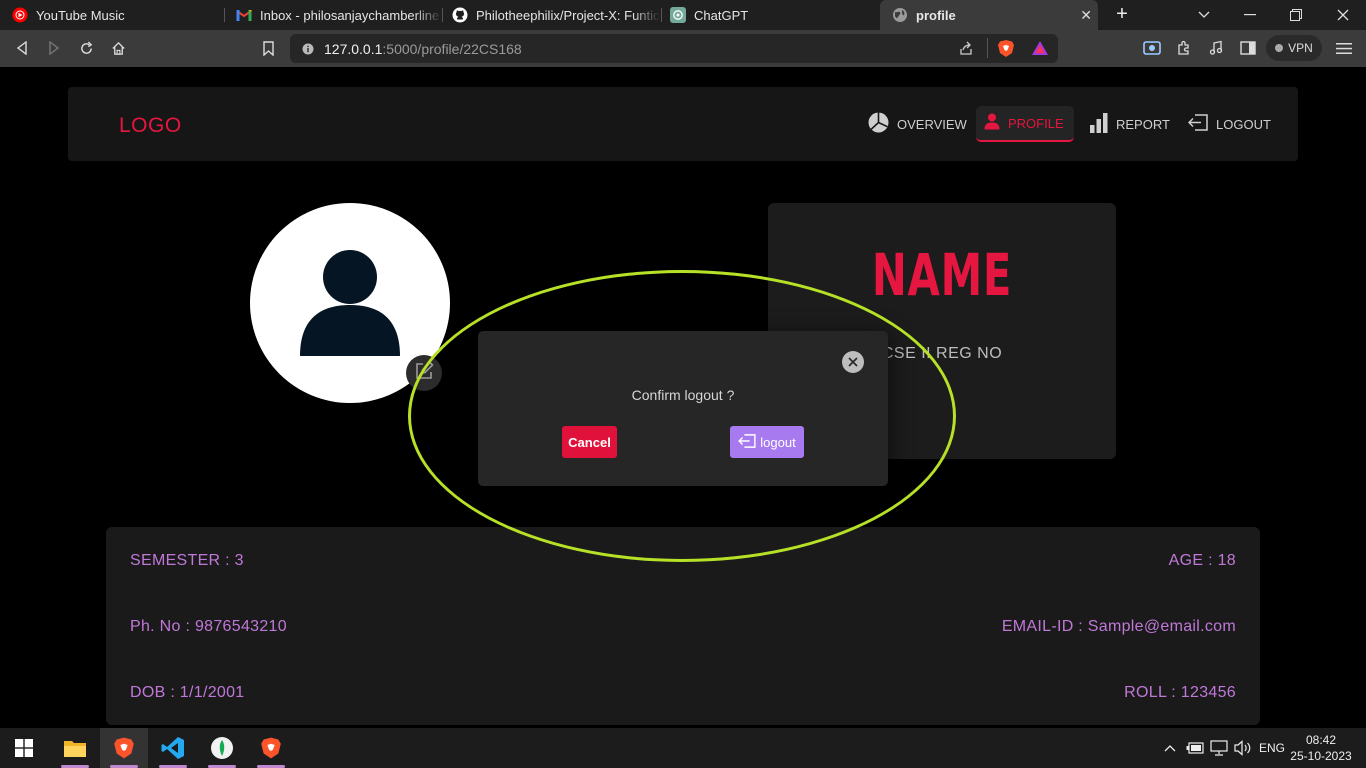 Image resolution: width=1366 pixels, height=768 pixels. I want to click on close-dialog-icon, so click(853, 362).